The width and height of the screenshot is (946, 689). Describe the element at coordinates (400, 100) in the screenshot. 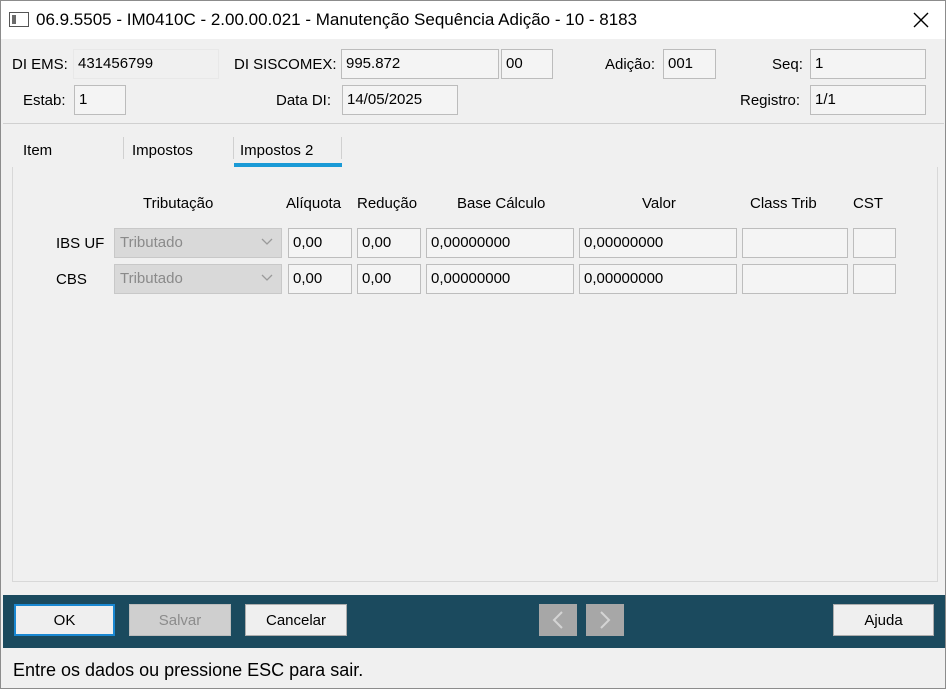

I see `data-di-field: 14/05/2025` at that location.